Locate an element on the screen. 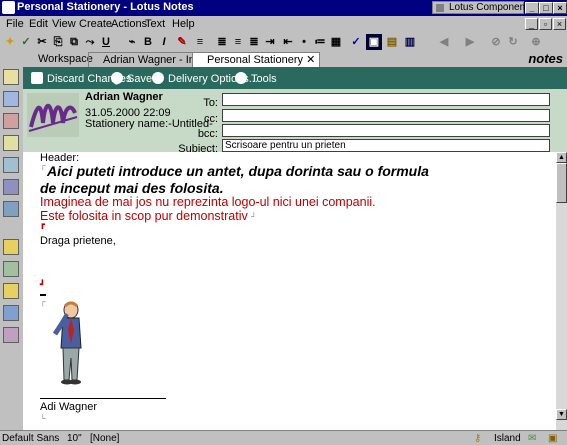  favorites-folder-icon is located at coordinates (11, 247).